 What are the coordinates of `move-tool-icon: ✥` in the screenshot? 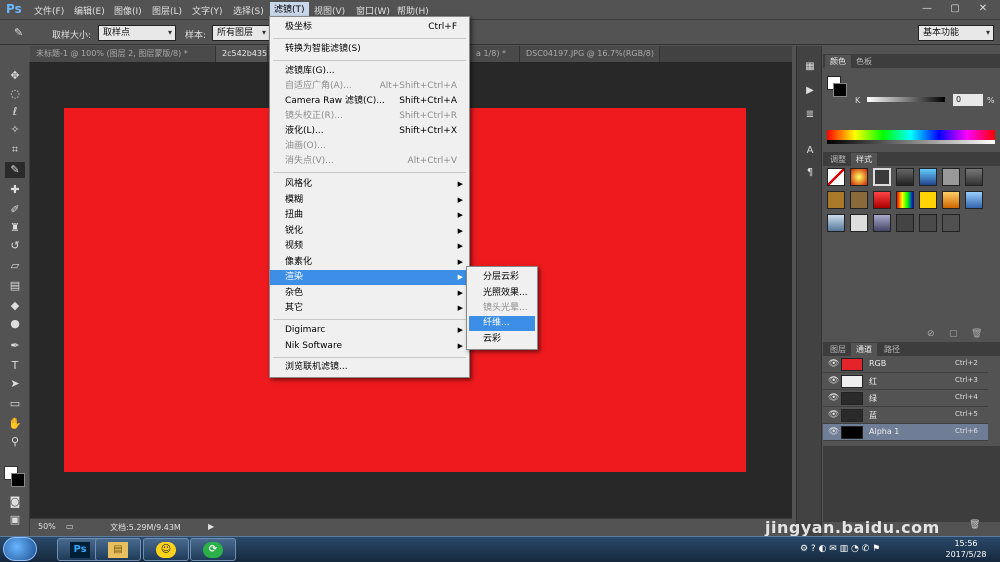 It's located at (15, 76).